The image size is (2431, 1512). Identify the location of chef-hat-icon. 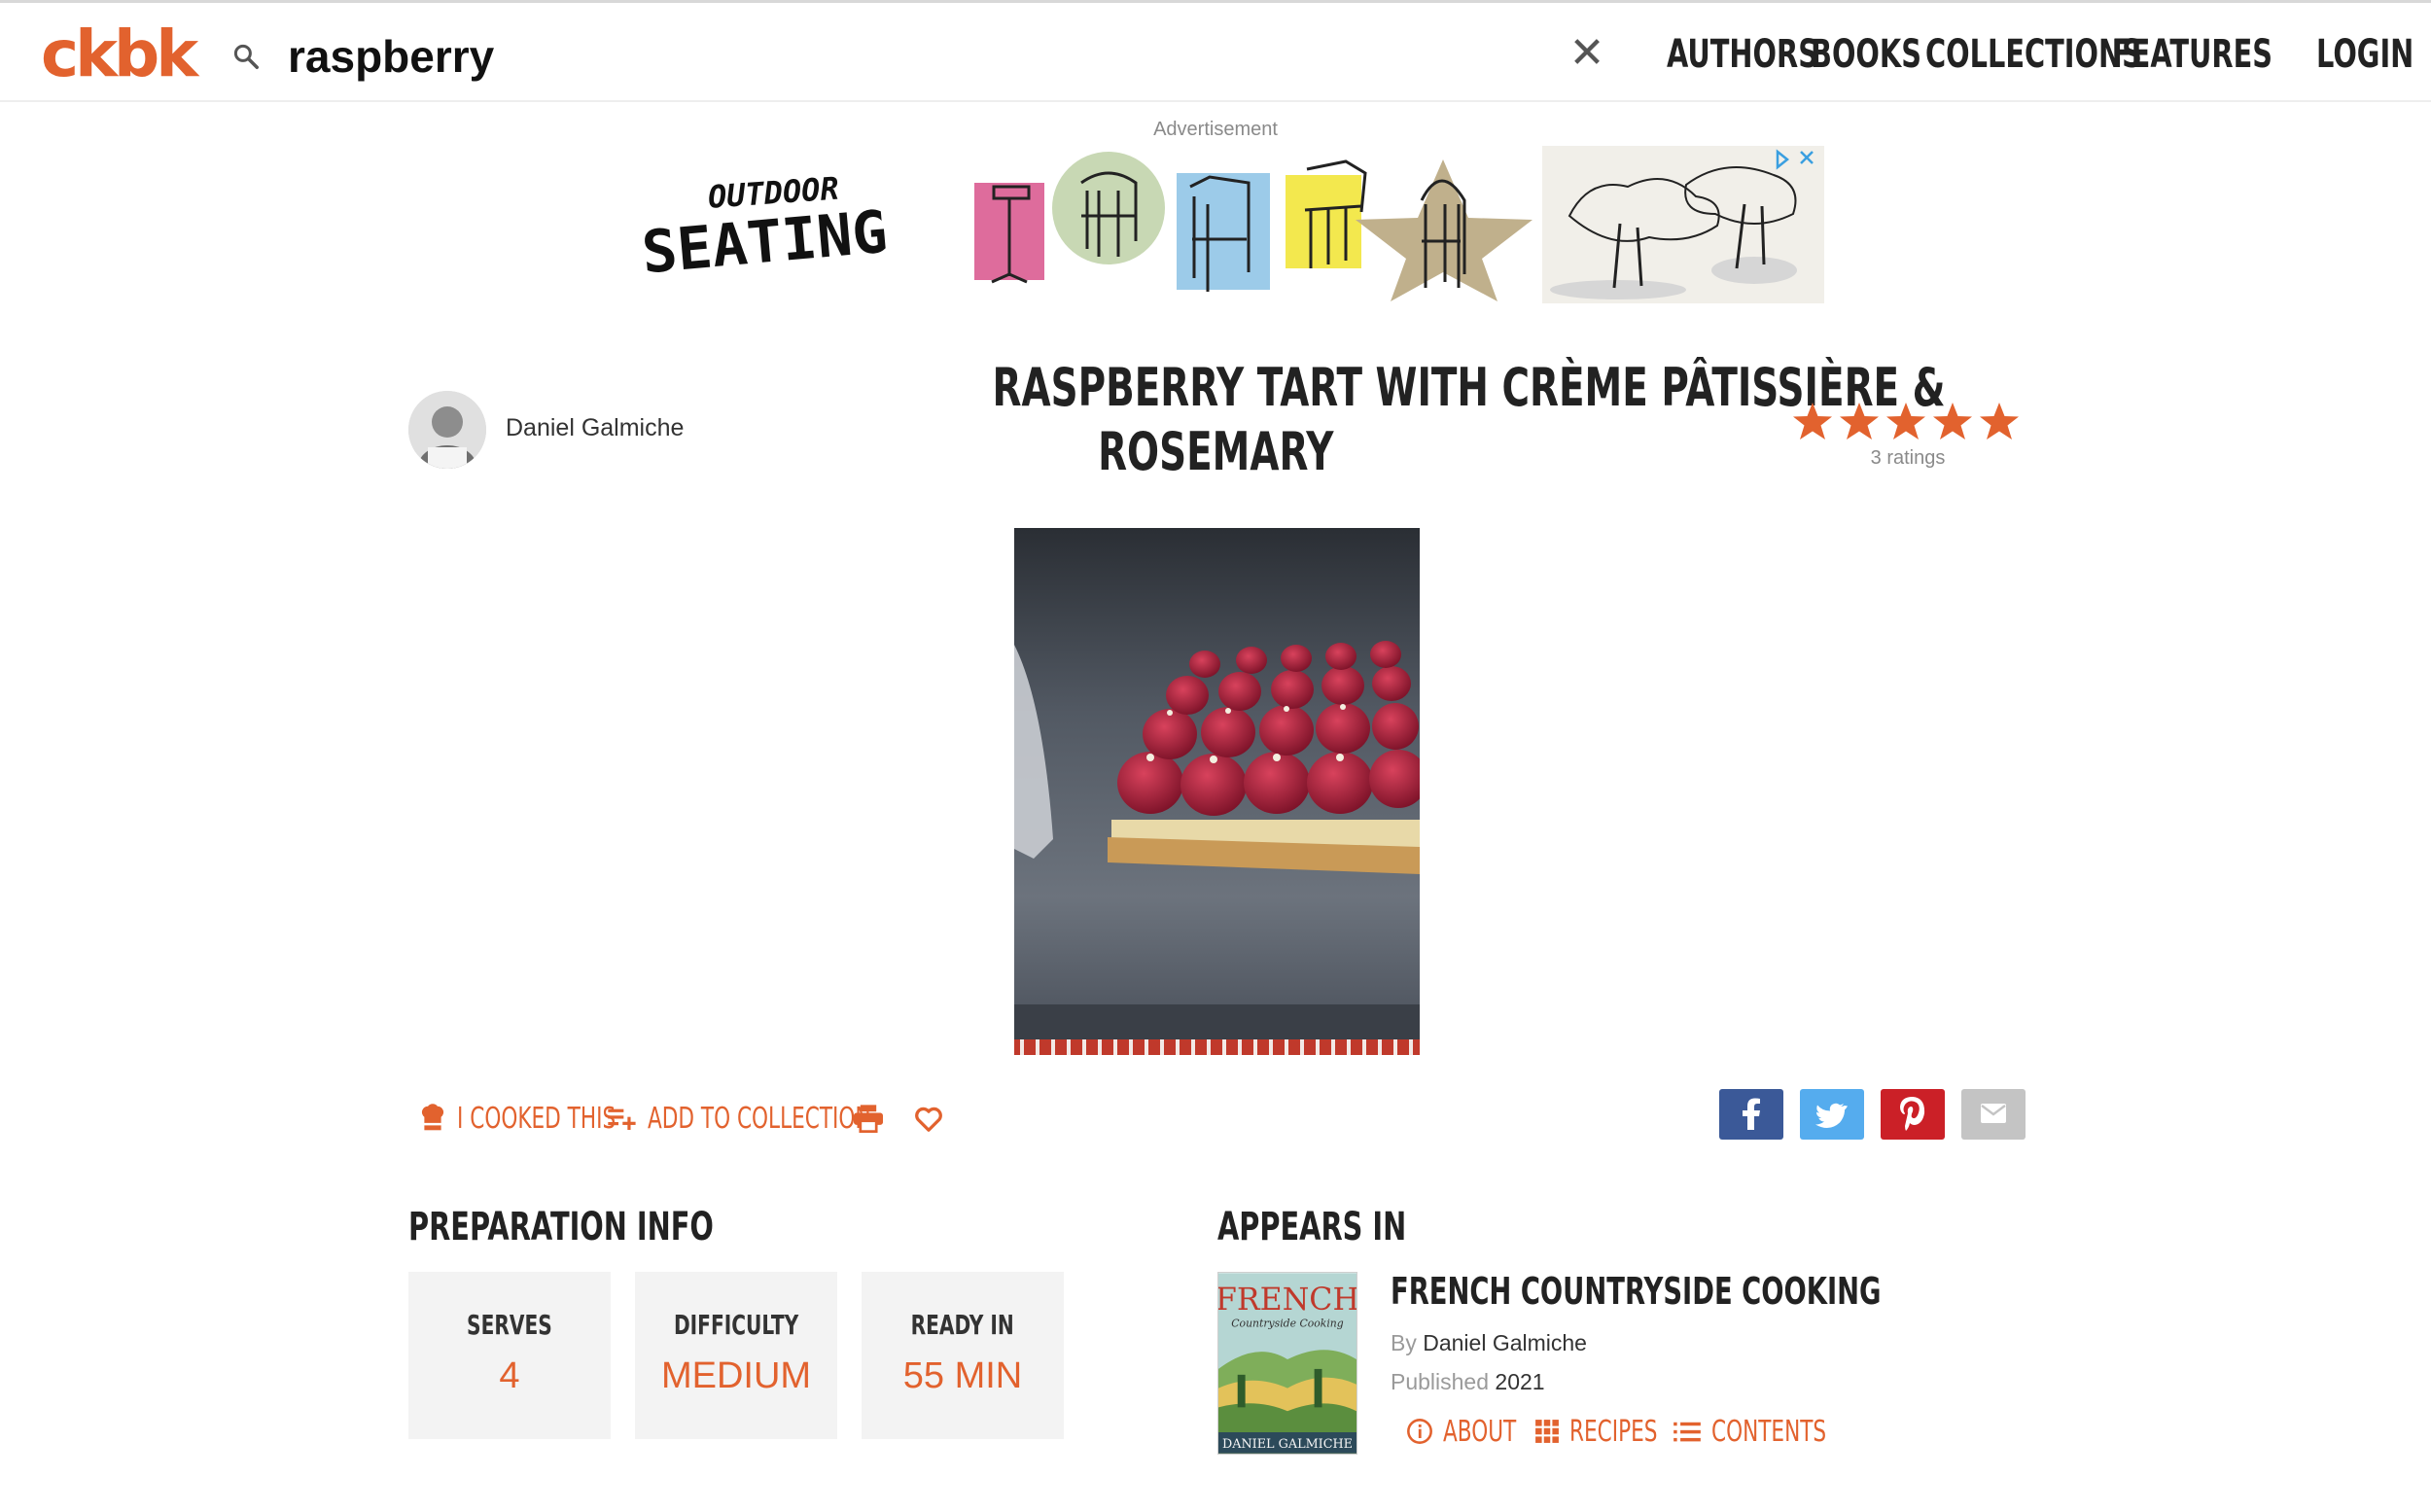
(432, 1117).